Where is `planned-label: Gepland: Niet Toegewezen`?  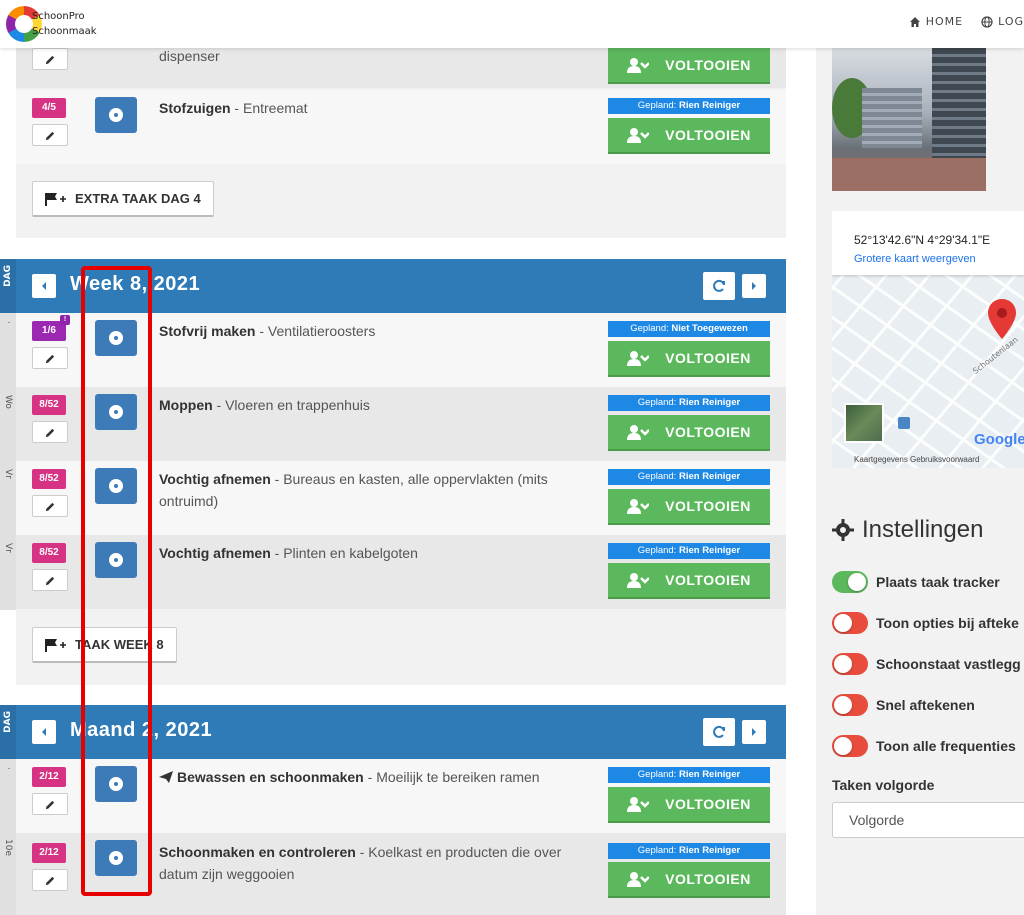
planned-label: Gepland: Niet Toegewezen is located at coordinates (689, 329).